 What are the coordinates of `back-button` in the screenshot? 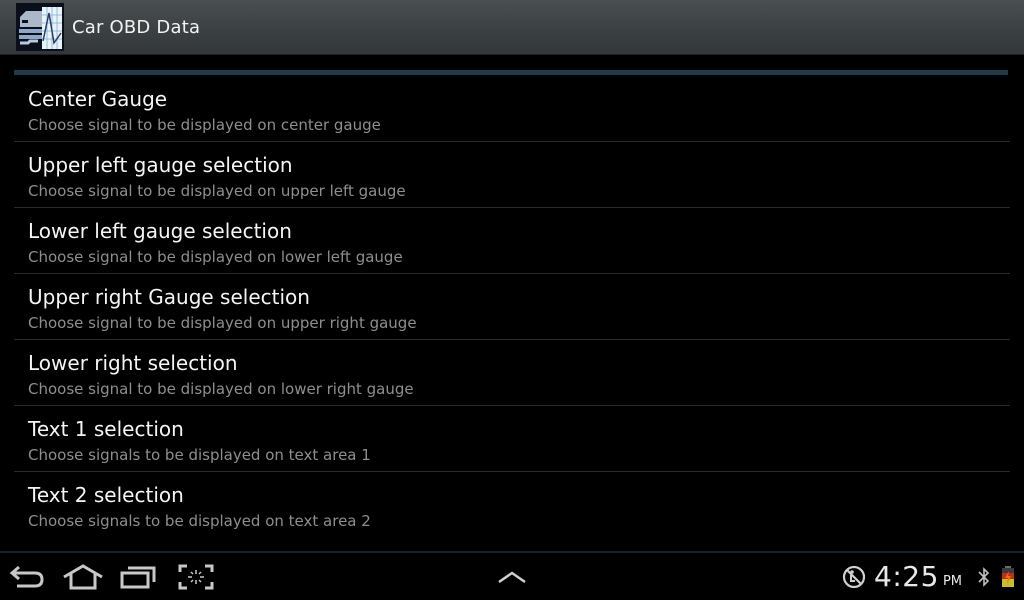 It's located at (27, 577).